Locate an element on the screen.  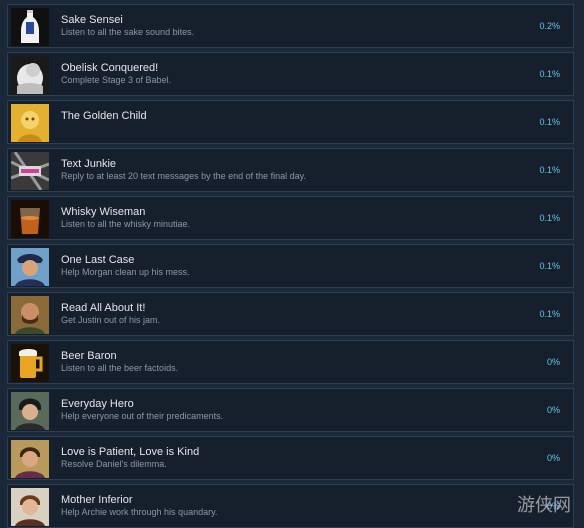
achievement-title: Sake Sensei is located at coordinates (92, 20).